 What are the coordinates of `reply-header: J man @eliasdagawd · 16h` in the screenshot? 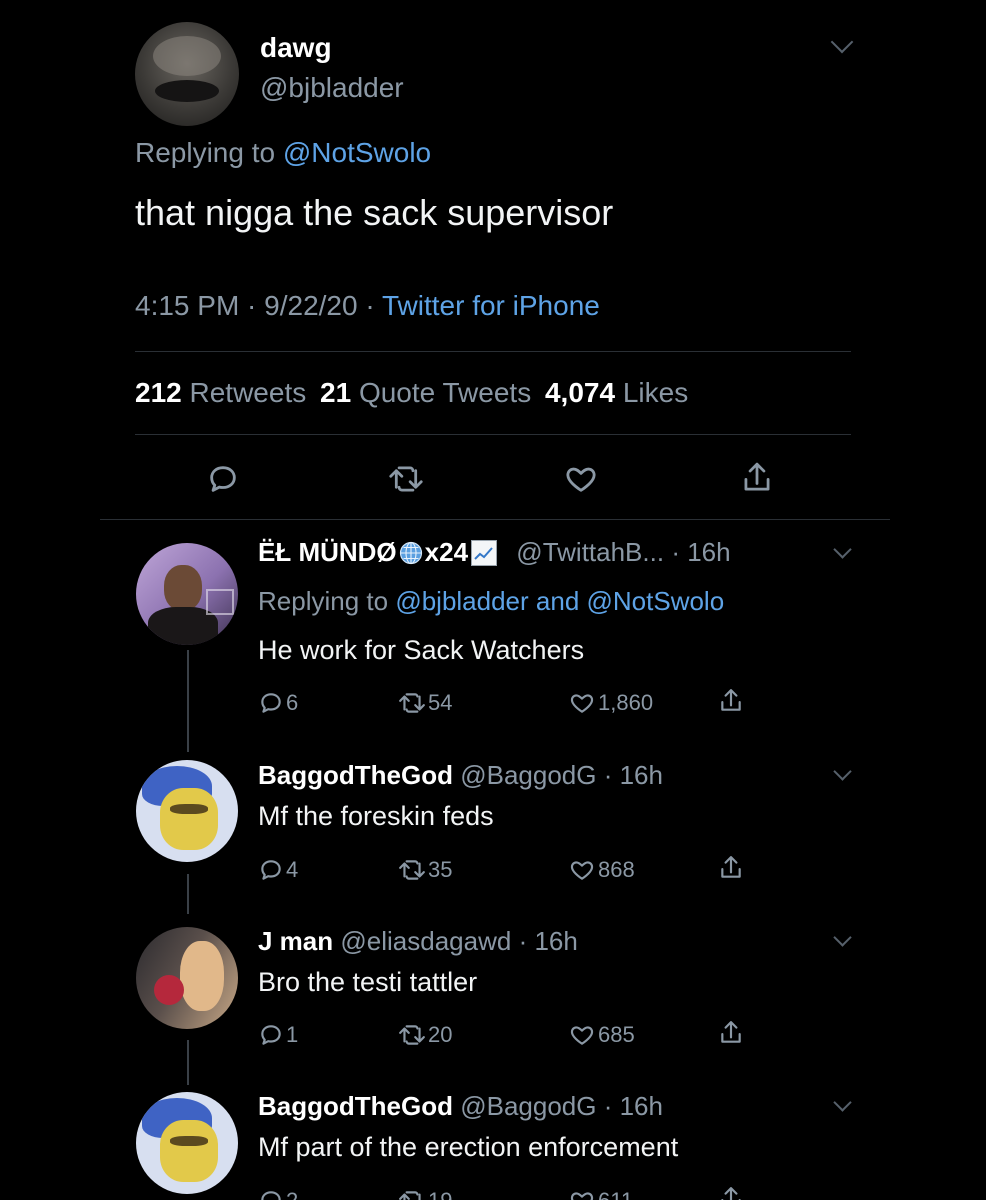 It's located at (418, 941).